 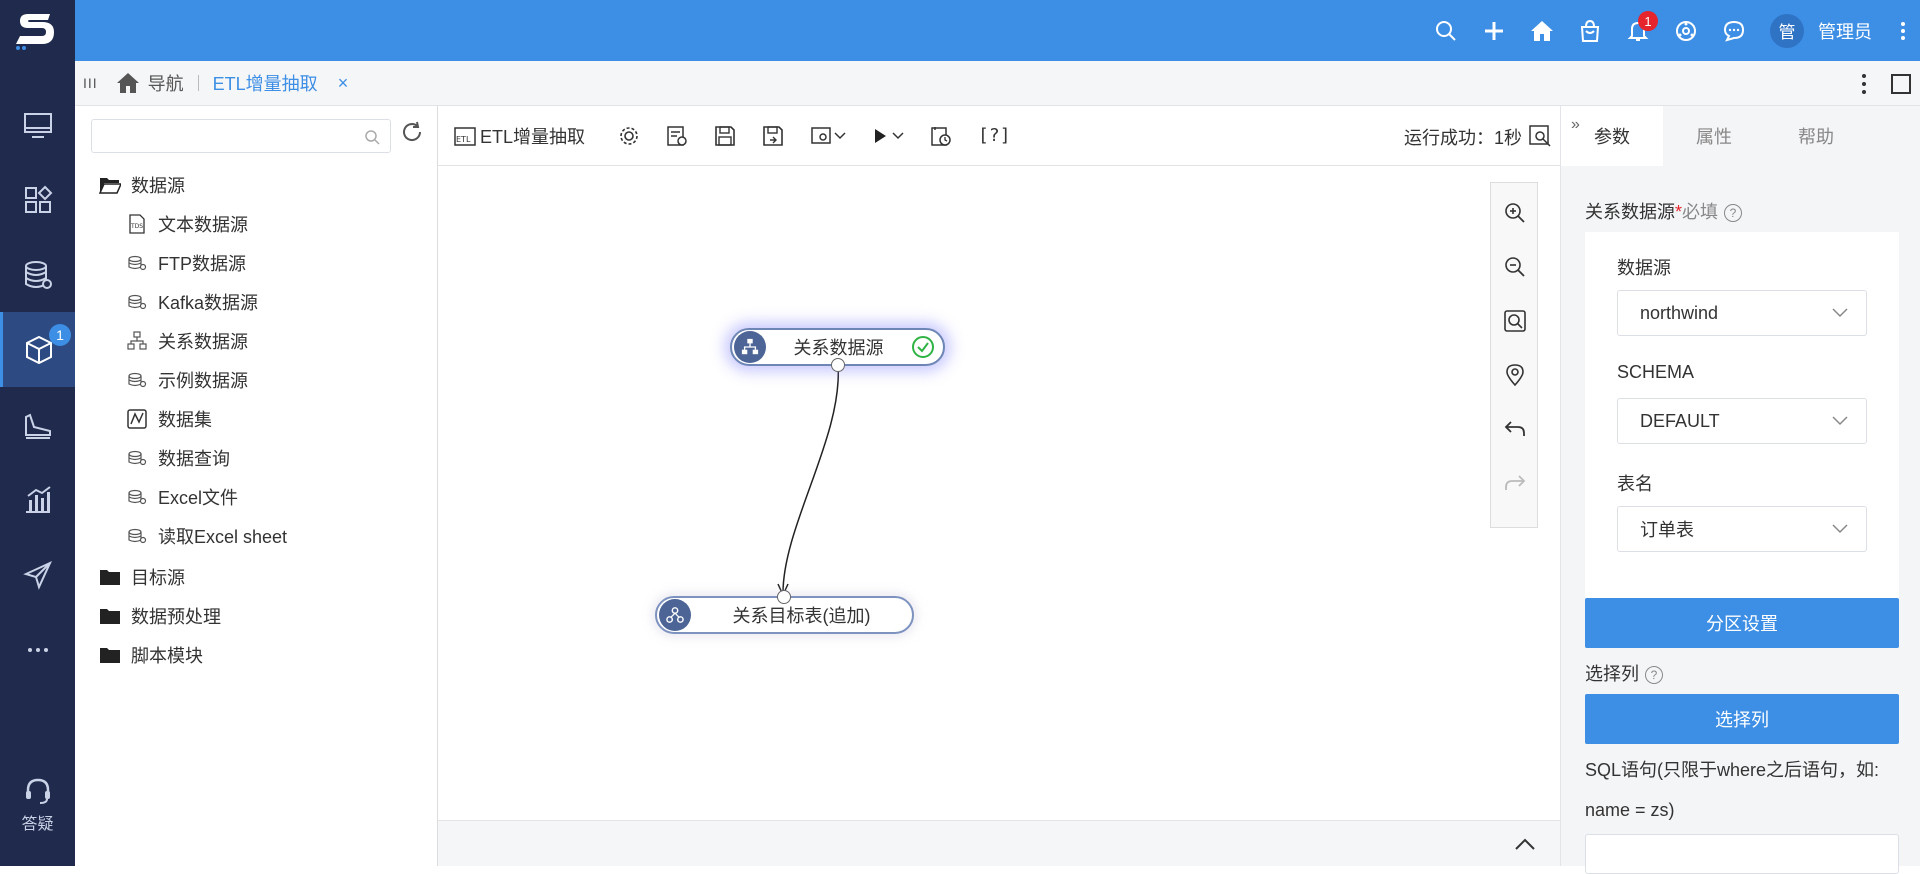 I want to click on columns-label-text: 选择列, so click(x=1612, y=674).